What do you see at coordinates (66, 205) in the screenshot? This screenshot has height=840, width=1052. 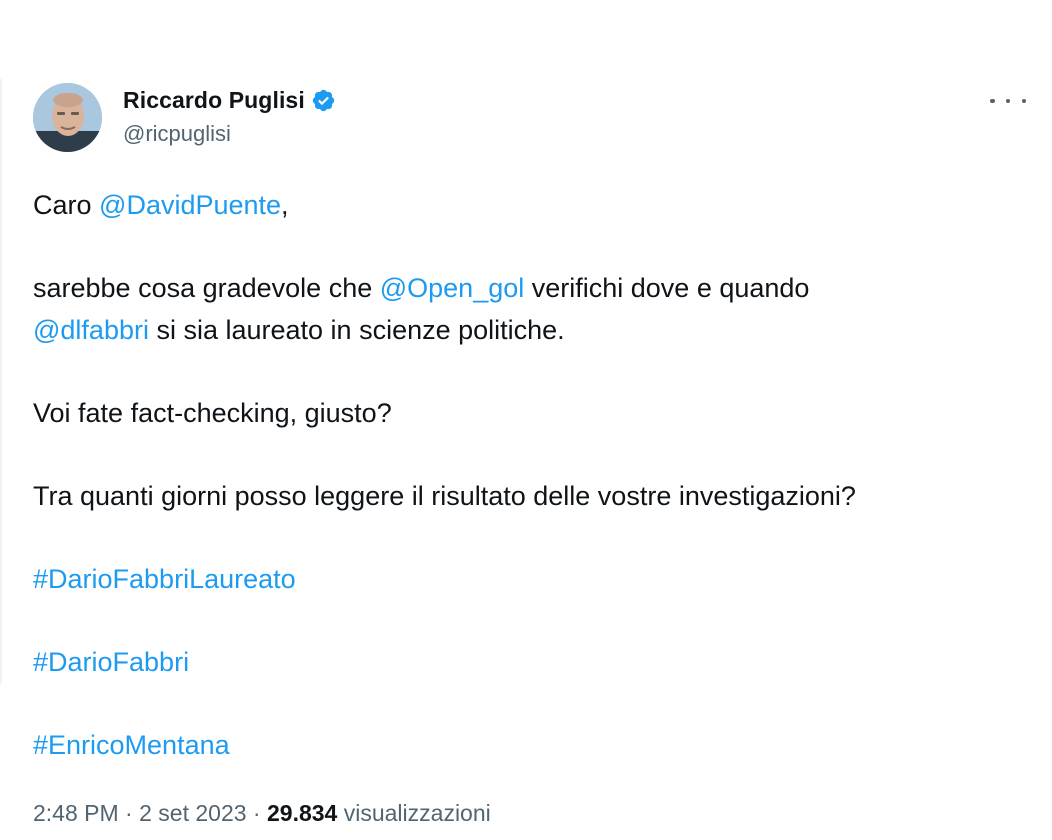 I see `text-segment: Caro` at bounding box center [66, 205].